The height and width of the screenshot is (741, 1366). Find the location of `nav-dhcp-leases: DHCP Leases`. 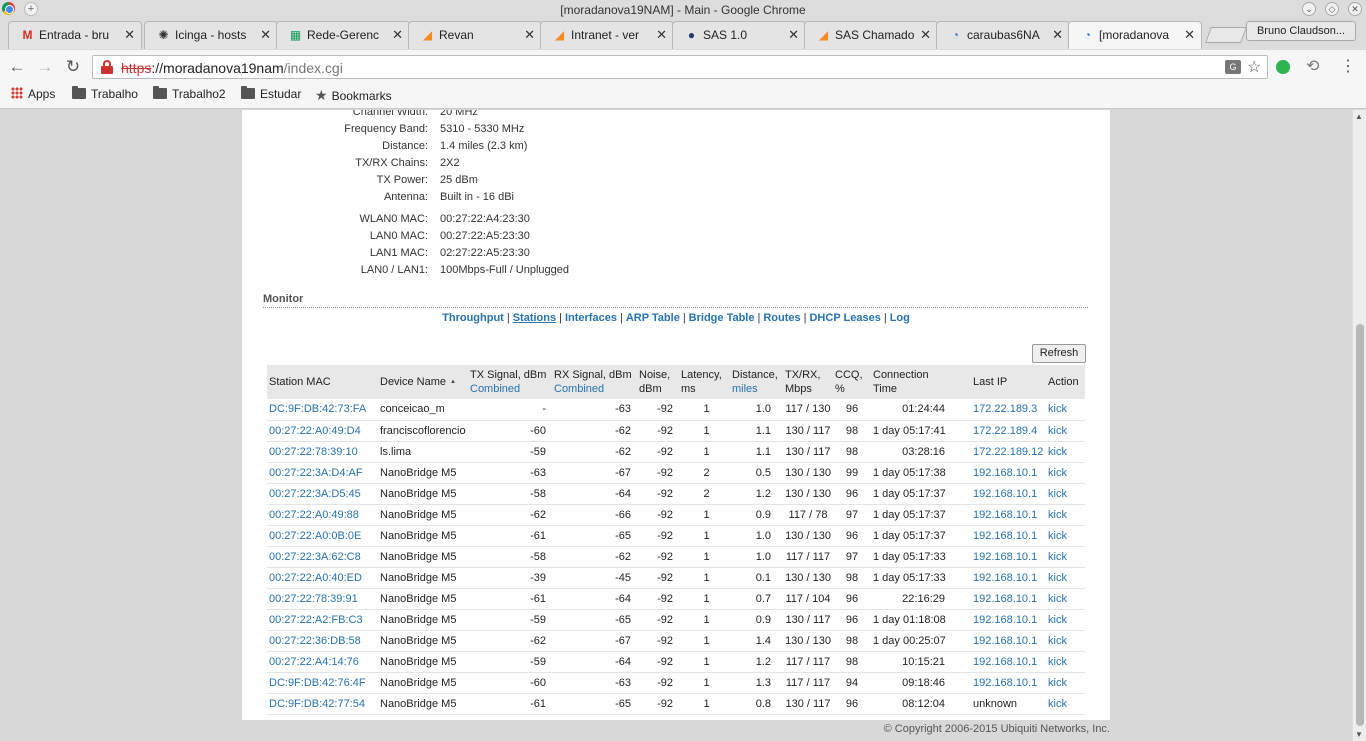

nav-dhcp-leases: DHCP Leases is located at coordinates (844, 318).